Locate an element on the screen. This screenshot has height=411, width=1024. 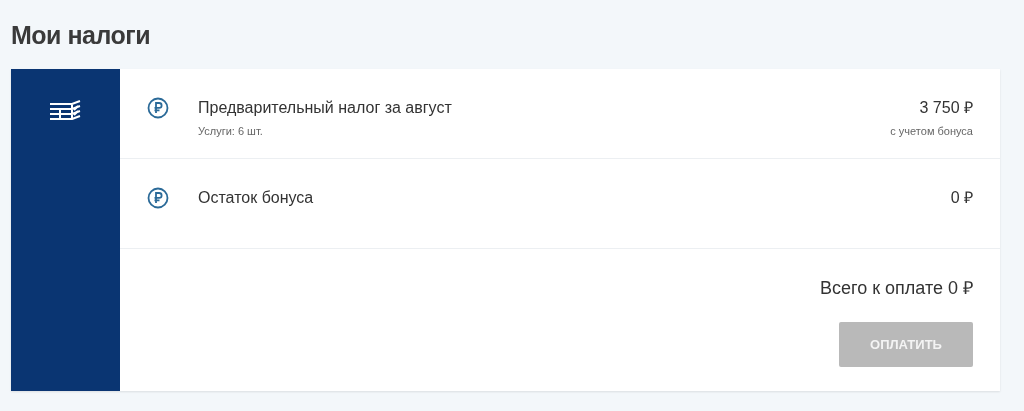
row-title: Предварительный налог за август is located at coordinates (325, 108).